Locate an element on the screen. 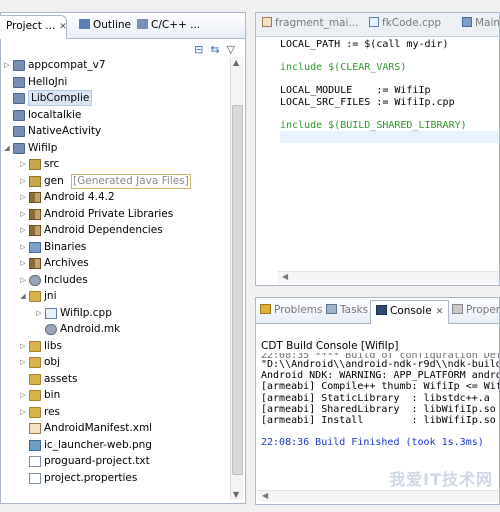 This screenshot has height=512, width=500. tree-item: AndroidManifest.xml is located at coordinates (115, 428).